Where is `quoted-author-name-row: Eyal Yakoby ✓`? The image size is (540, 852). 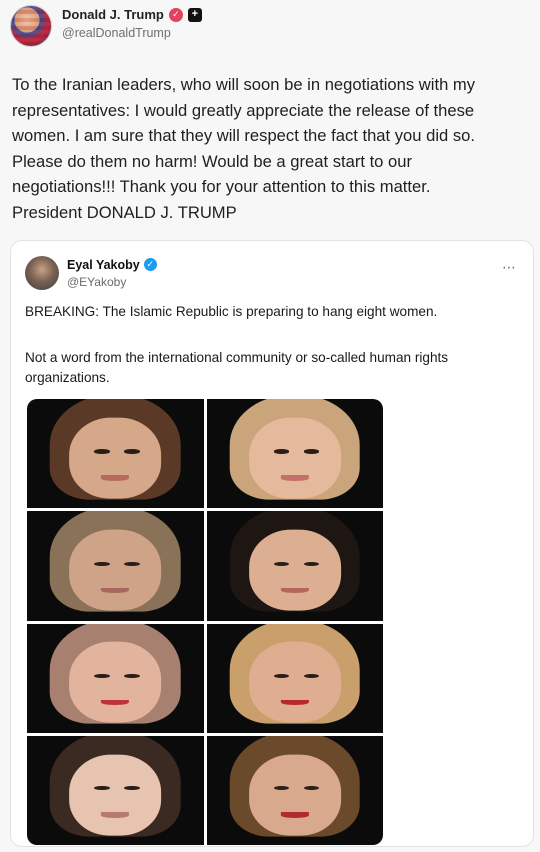
quoted-author-name-row: Eyal Yakoby ✓ is located at coordinates (112, 265).